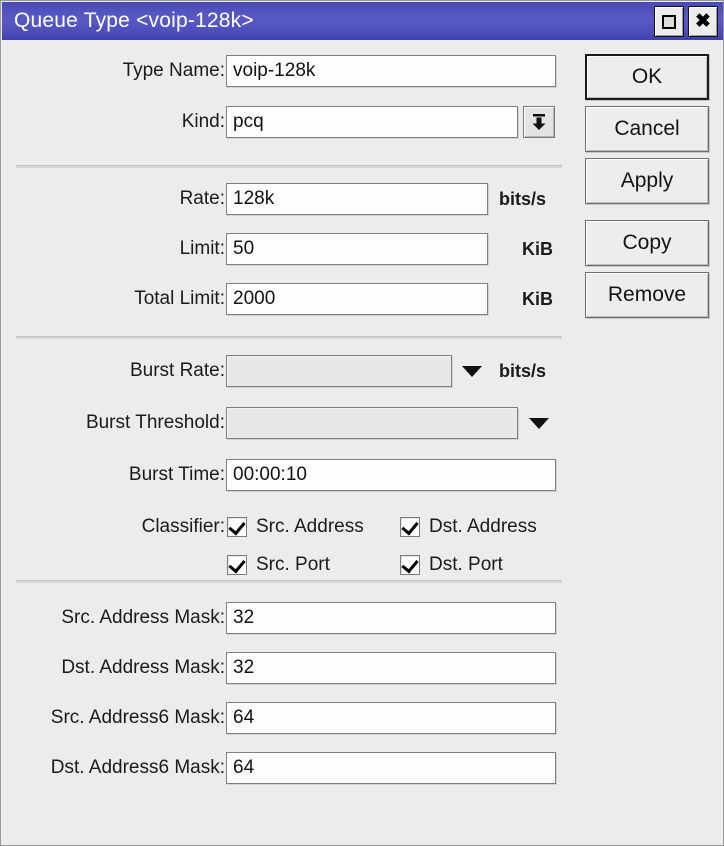  What do you see at coordinates (357, 199) in the screenshot?
I see `rate-input: 128k` at bounding box center [357, 199].